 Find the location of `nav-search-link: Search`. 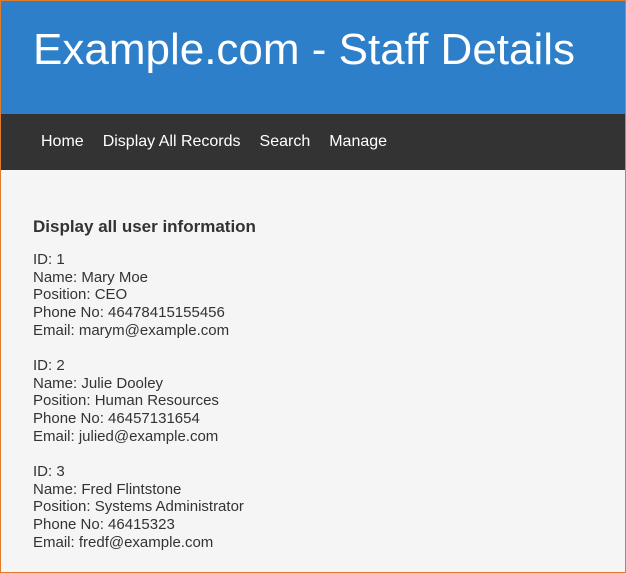

nav-search-link: Search is located at coordinates (285, 142).